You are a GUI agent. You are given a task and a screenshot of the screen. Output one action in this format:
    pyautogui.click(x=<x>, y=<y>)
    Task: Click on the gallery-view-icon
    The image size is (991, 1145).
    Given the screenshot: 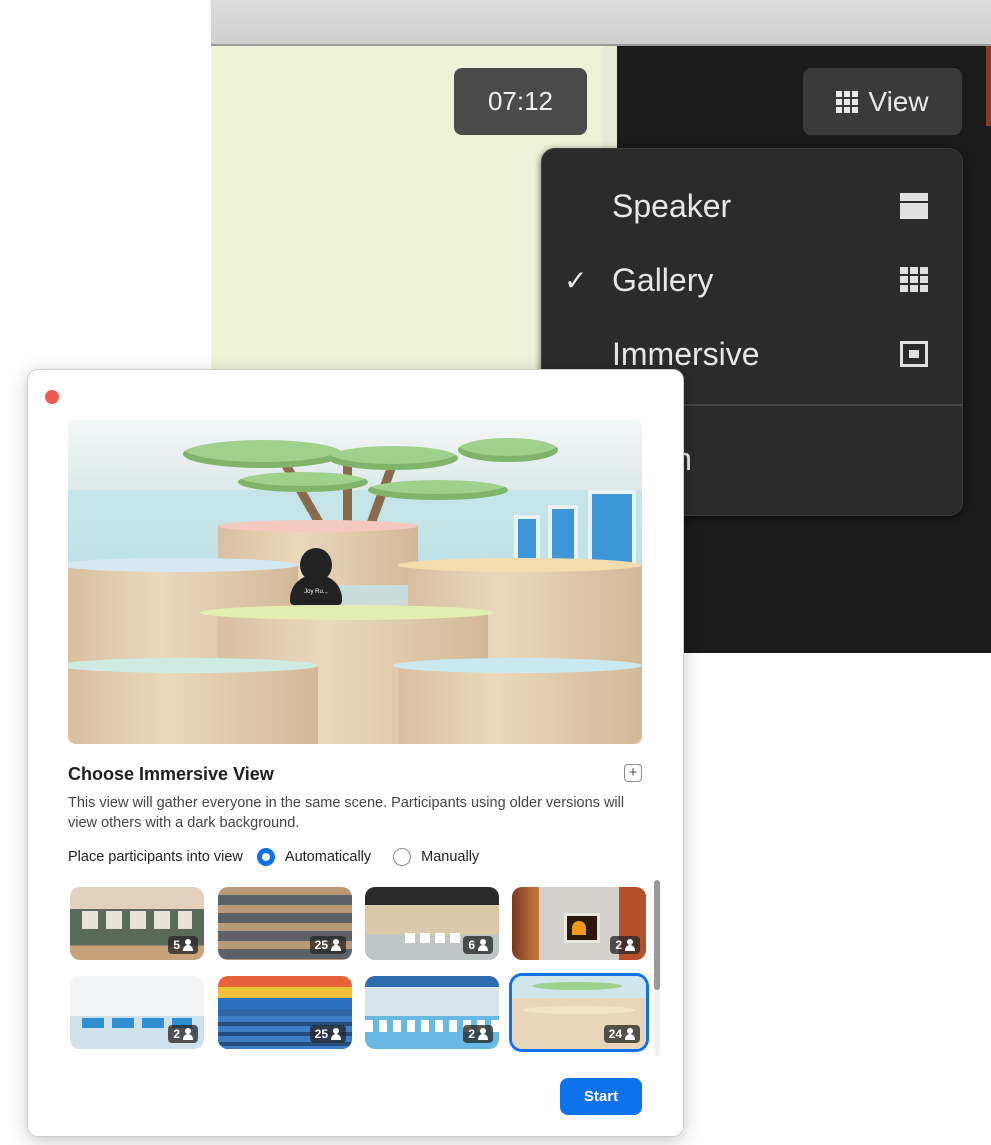 What is the action you would take?
    pyautogui.click(x=914, y=280)
    